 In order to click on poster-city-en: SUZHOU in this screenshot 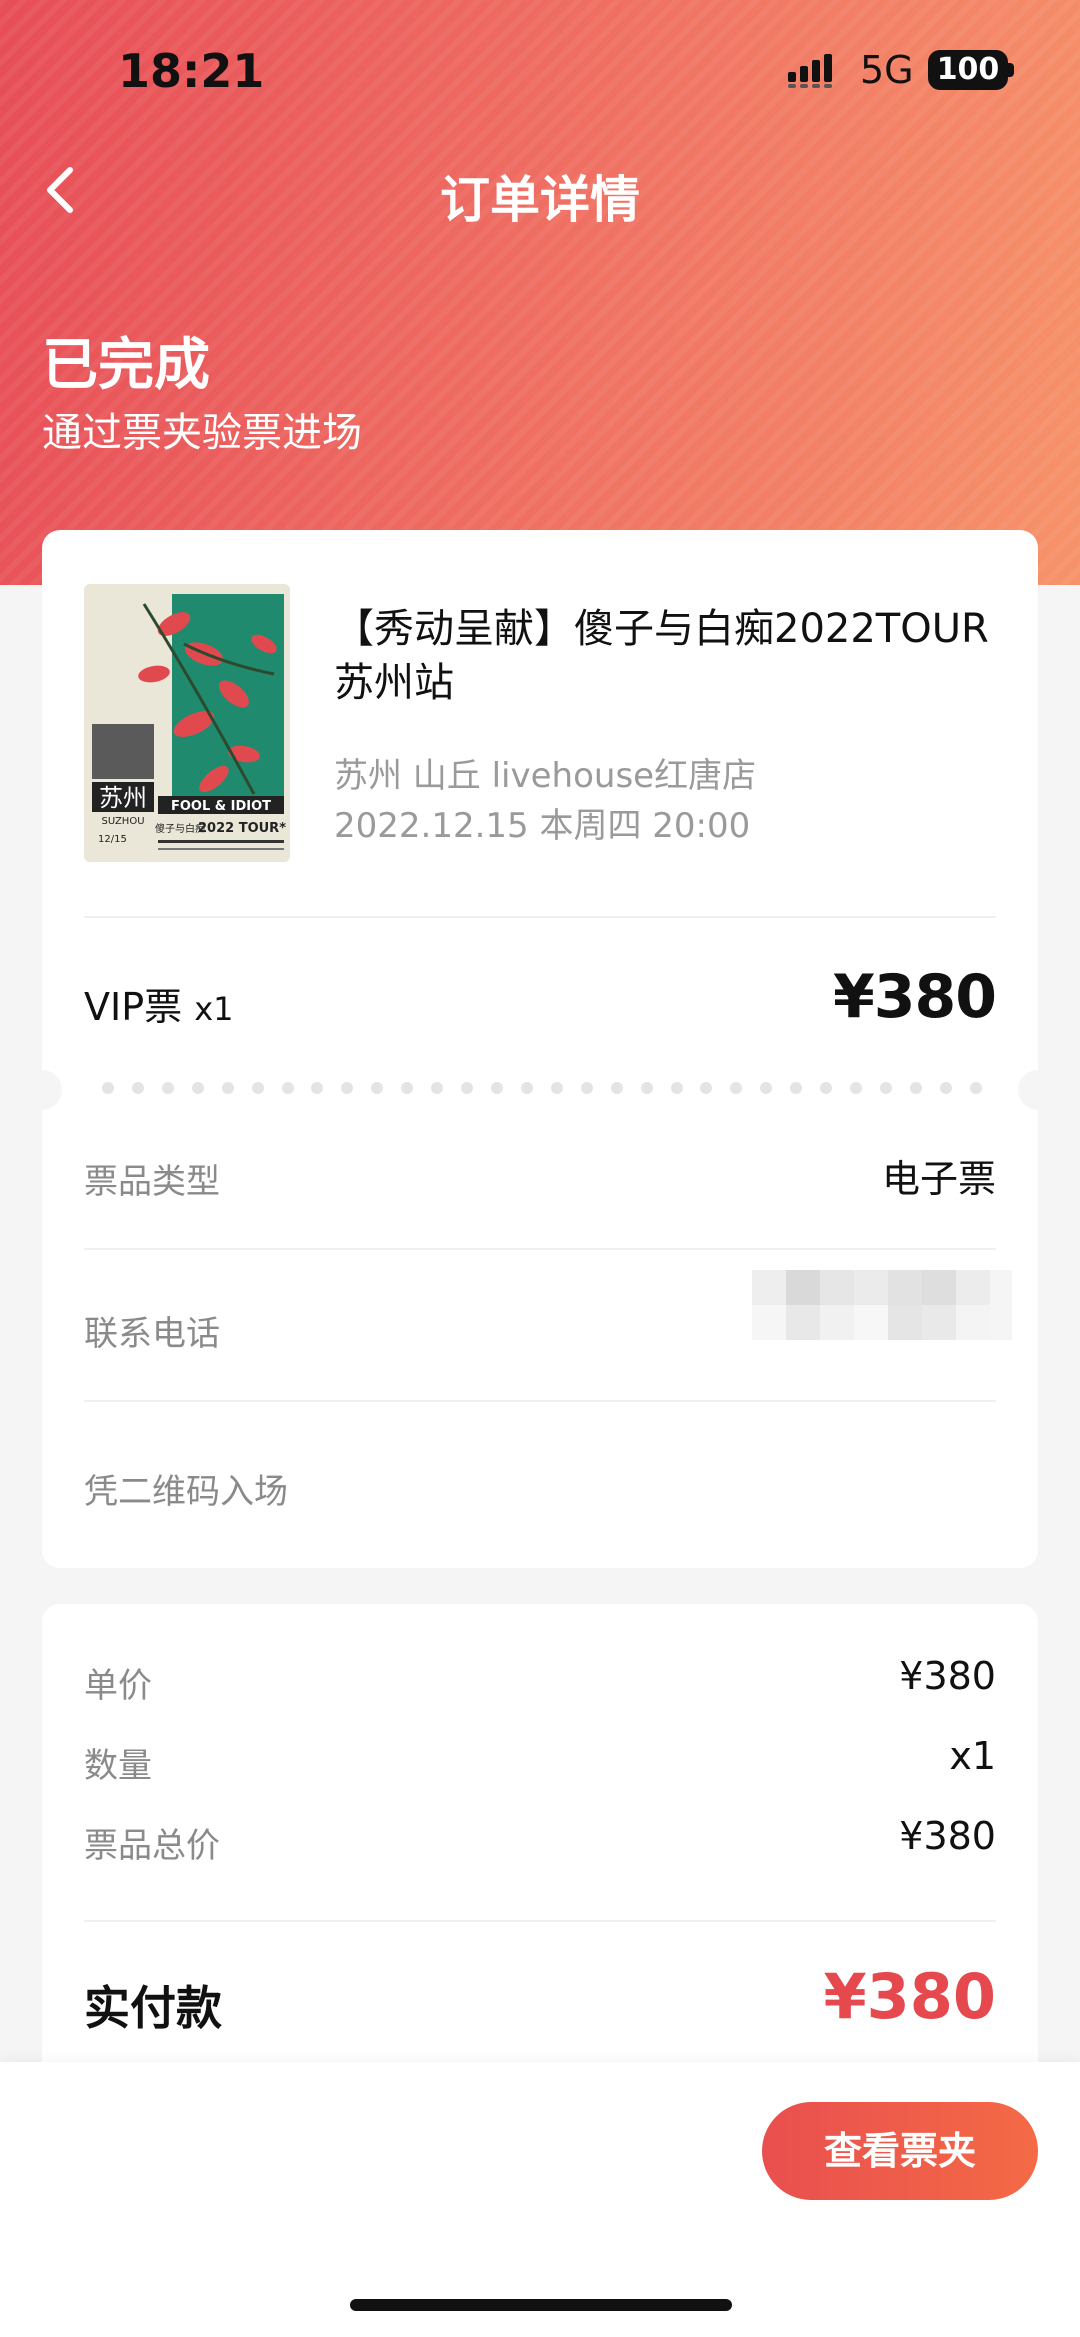, I will do `click(122, 821)`.